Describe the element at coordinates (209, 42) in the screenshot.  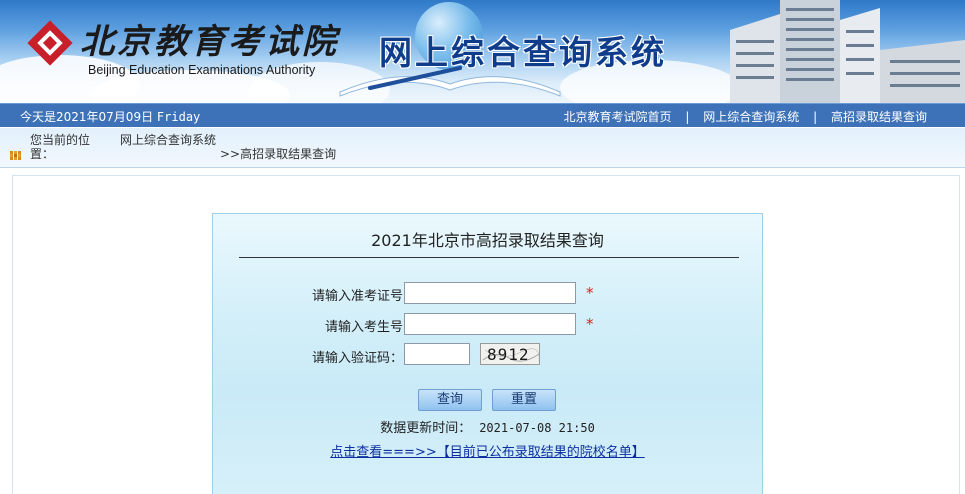
I see `org-name-cn: 北京教育考试院` at that location.